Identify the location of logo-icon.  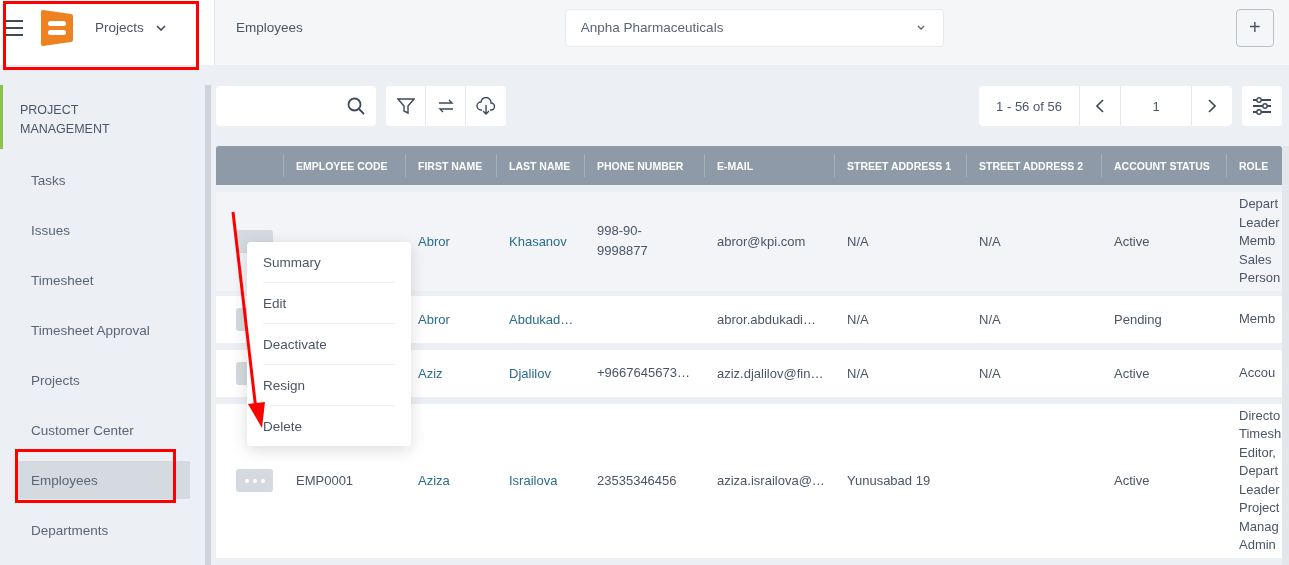
(57, 27).